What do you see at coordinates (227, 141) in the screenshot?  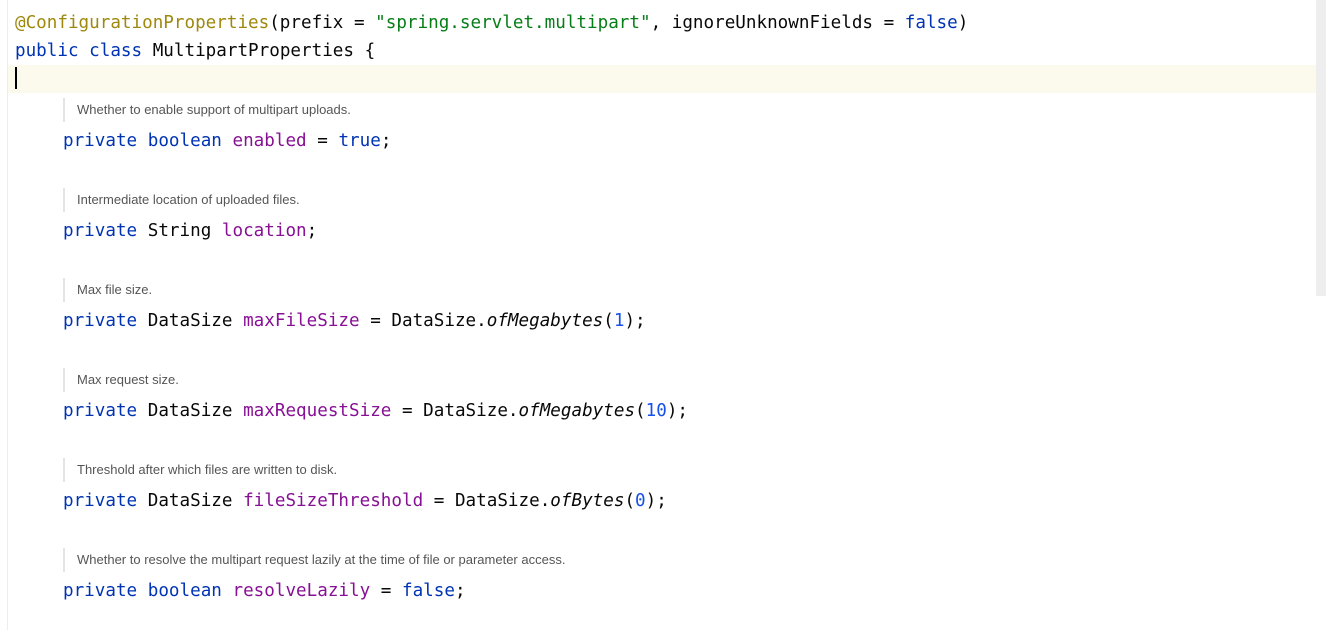 I see `code-line-field-enabled: private boolean enabled = true;` at bounding box center [227, 141].